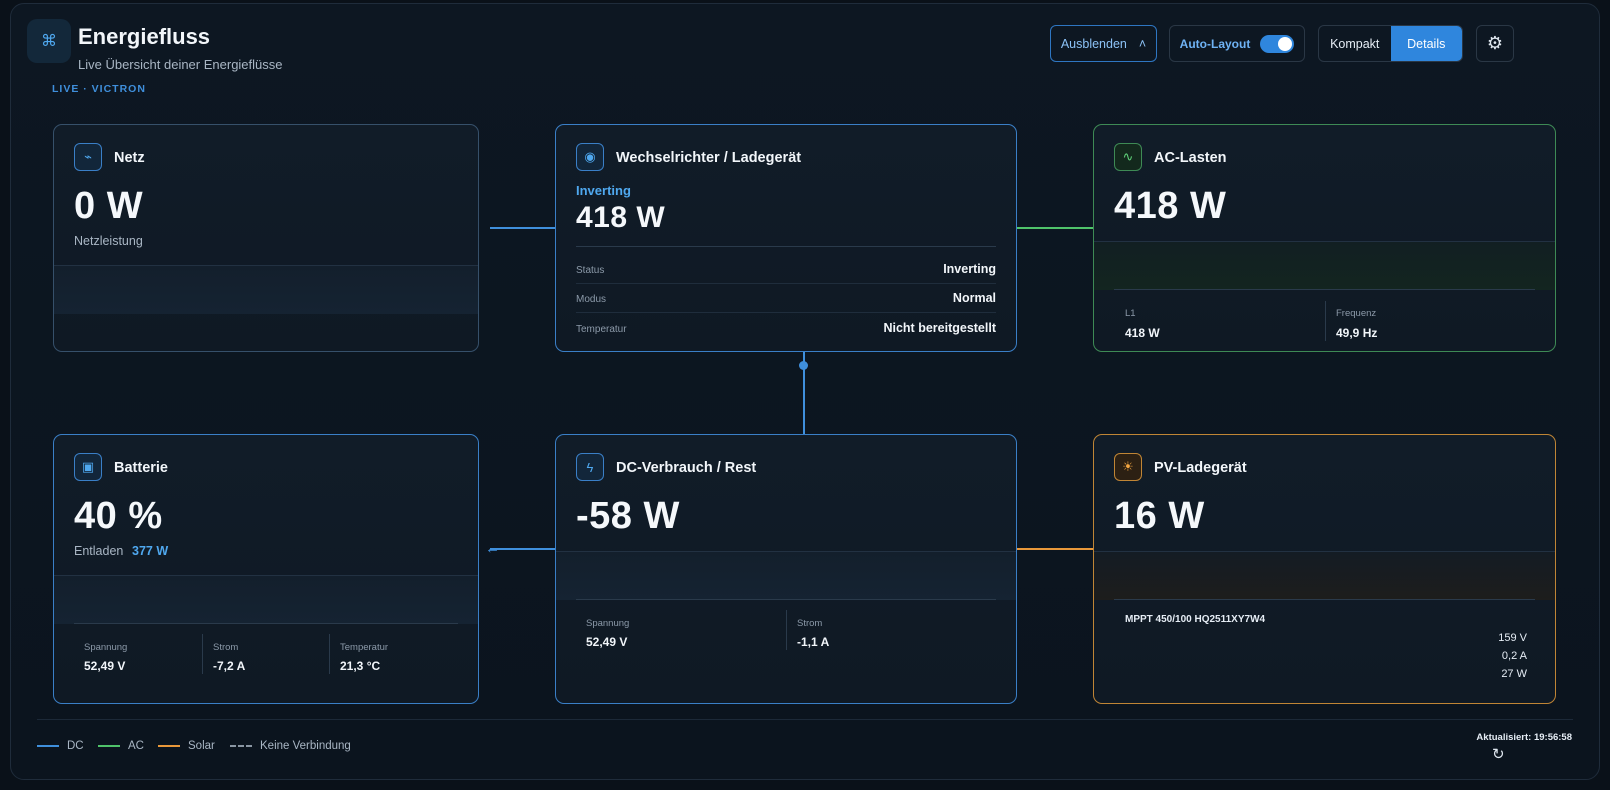 The width and height of the screenshot is (1610, 790). What do you see at coordinates (290, 746) in the screenshot?
I see `legend-no-connection: Keine Verbindung` at bounding box center [290, 746].